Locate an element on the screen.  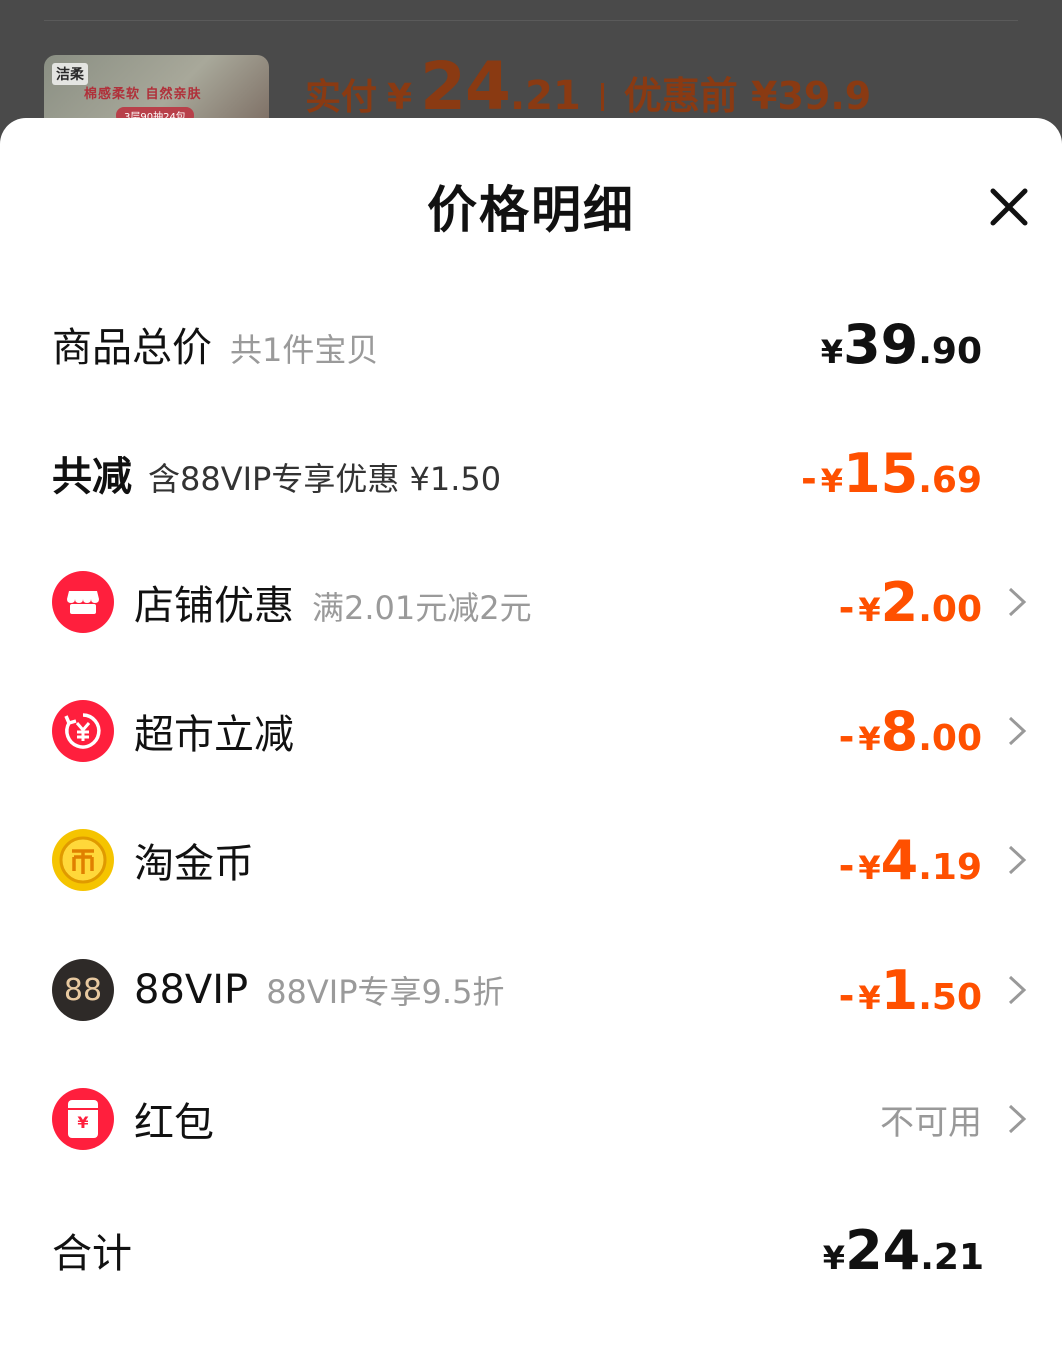
row-label: 红包 is located at coordinates (174, 1123).